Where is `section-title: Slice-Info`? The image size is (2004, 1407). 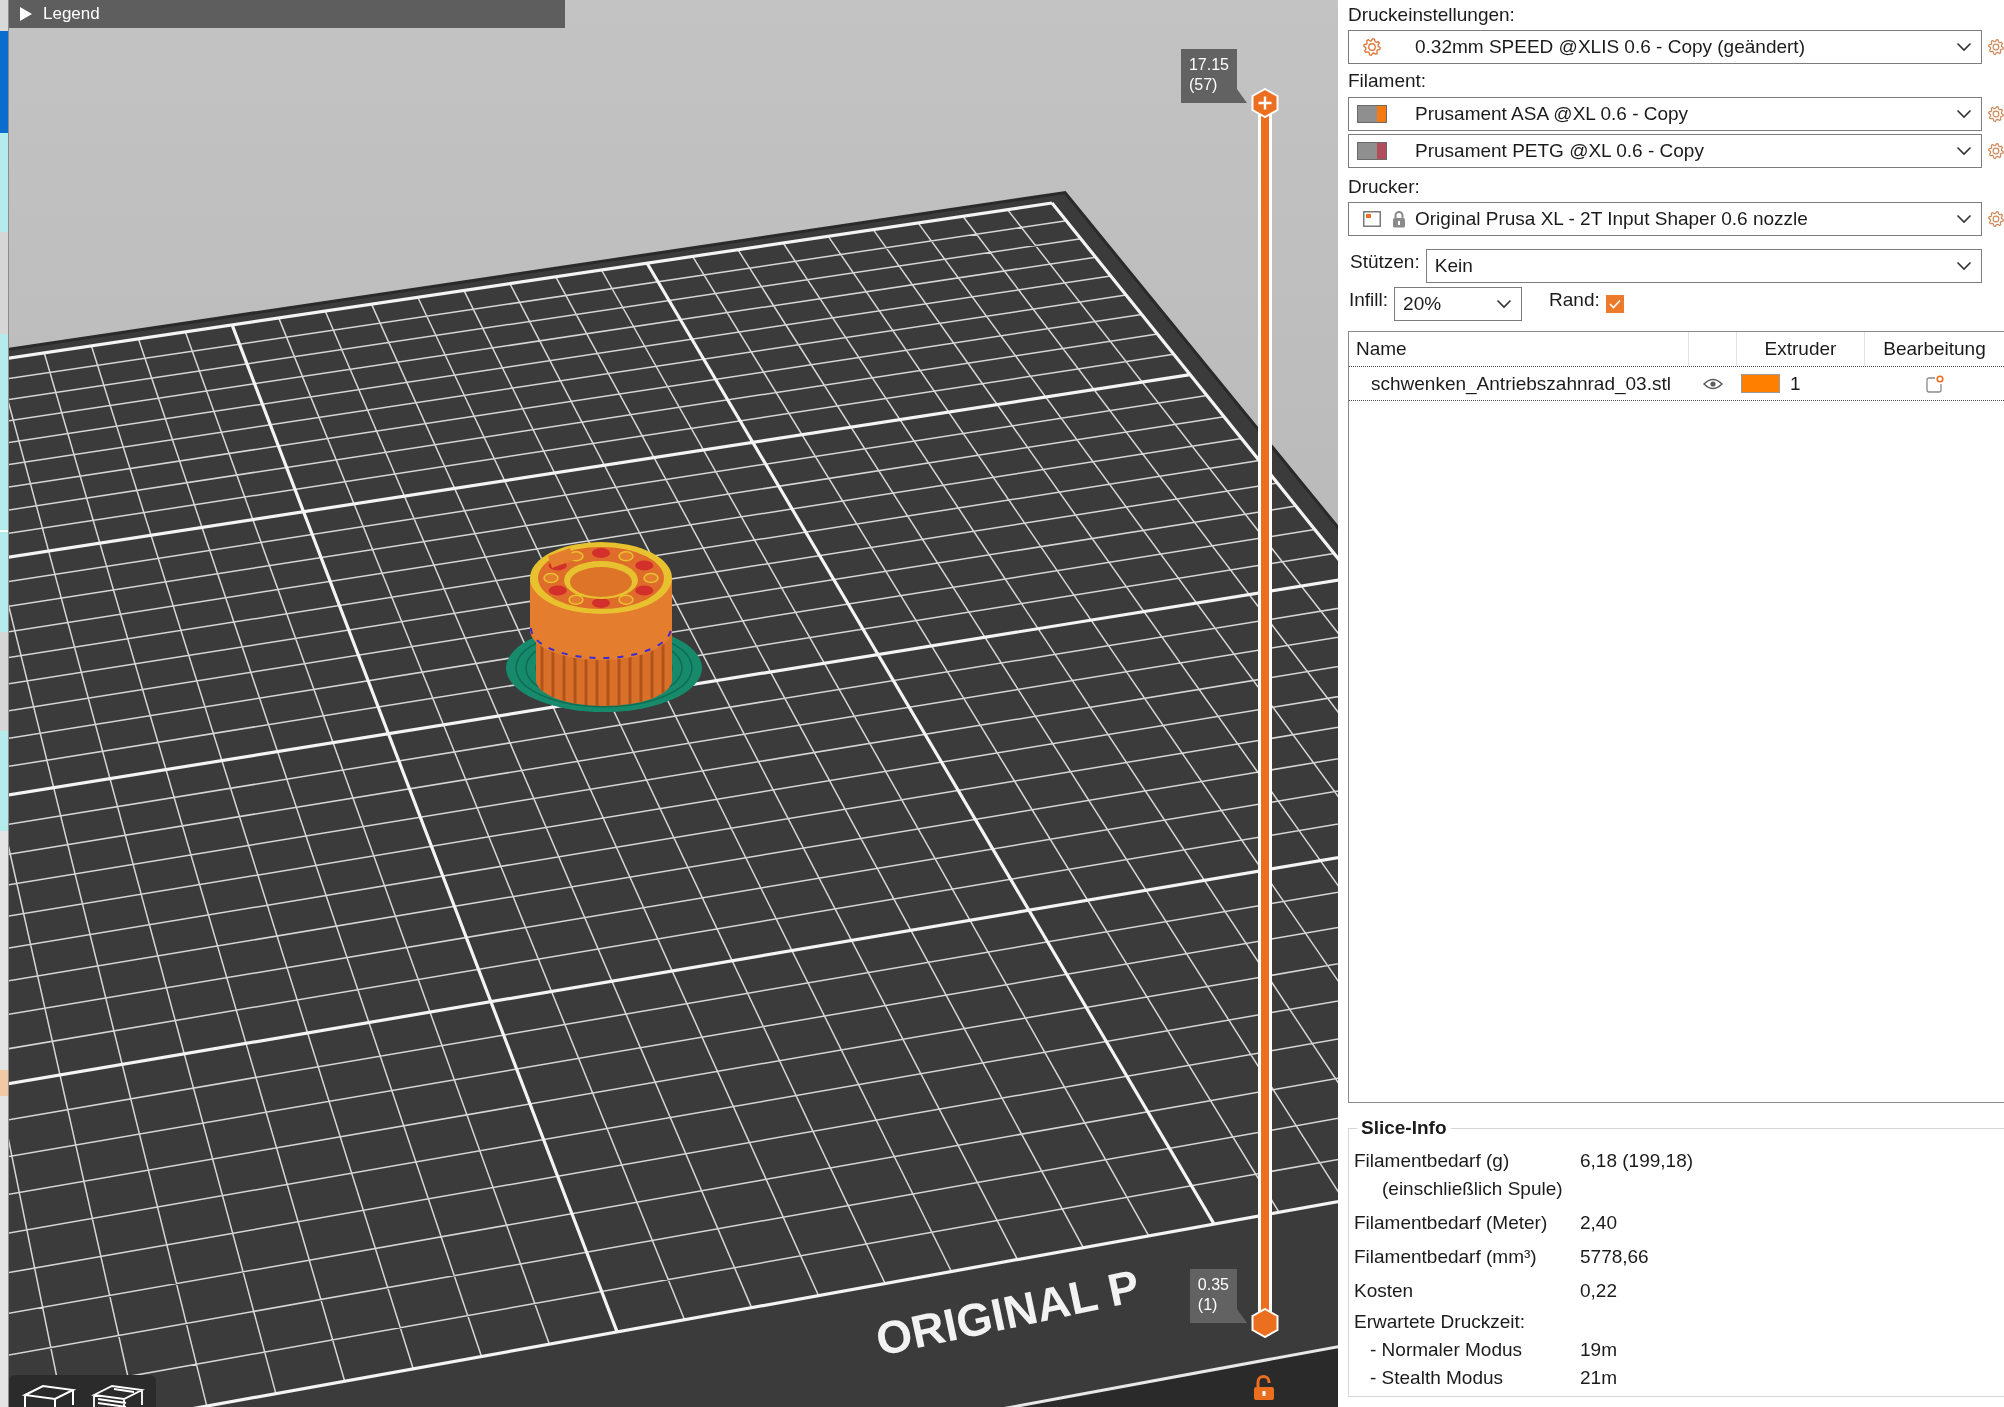 section-title: Slice-Info is located at coordinates (1404, 1128).